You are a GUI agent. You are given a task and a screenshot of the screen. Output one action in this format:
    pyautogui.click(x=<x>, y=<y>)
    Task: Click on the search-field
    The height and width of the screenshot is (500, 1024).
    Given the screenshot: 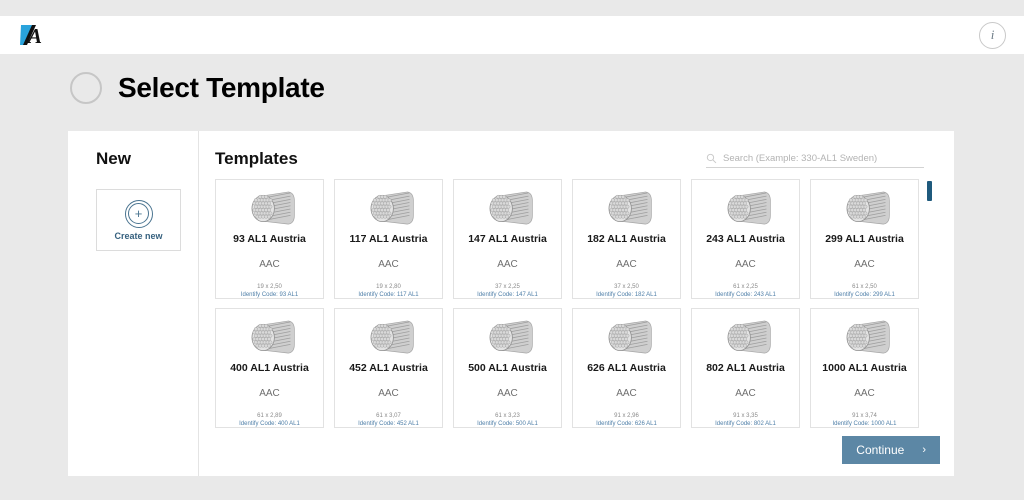 What is the action you would take?
    pyautogui.click(x=815, y=160)
    